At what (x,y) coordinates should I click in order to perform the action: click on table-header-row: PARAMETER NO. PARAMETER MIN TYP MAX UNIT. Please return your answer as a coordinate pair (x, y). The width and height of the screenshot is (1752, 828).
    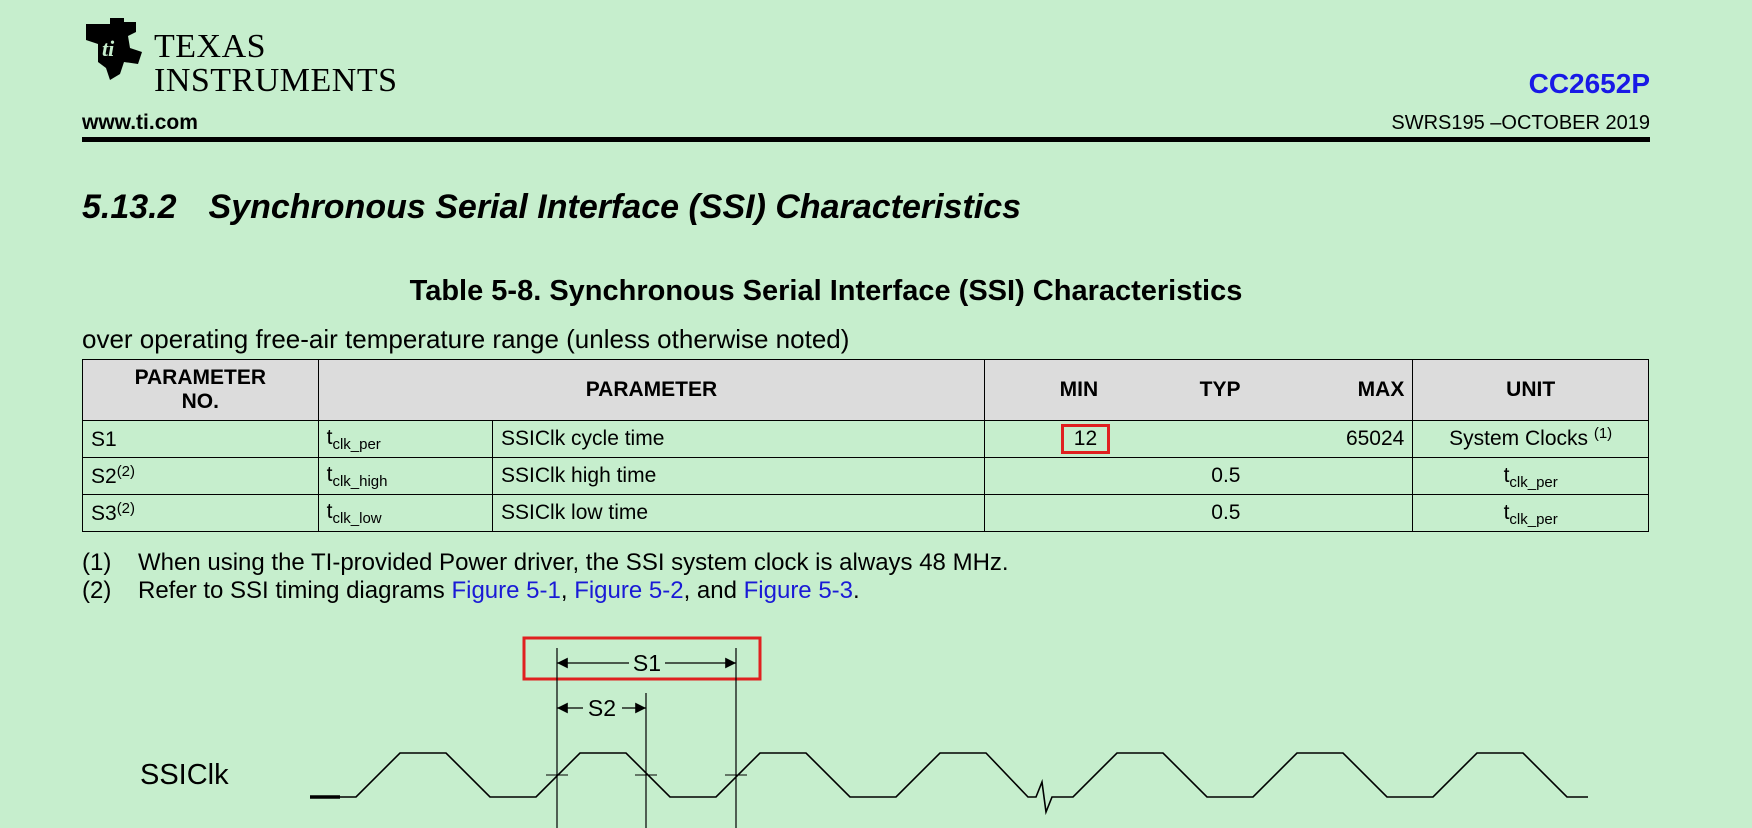
    Looking at the image, I should click on (865, 390).